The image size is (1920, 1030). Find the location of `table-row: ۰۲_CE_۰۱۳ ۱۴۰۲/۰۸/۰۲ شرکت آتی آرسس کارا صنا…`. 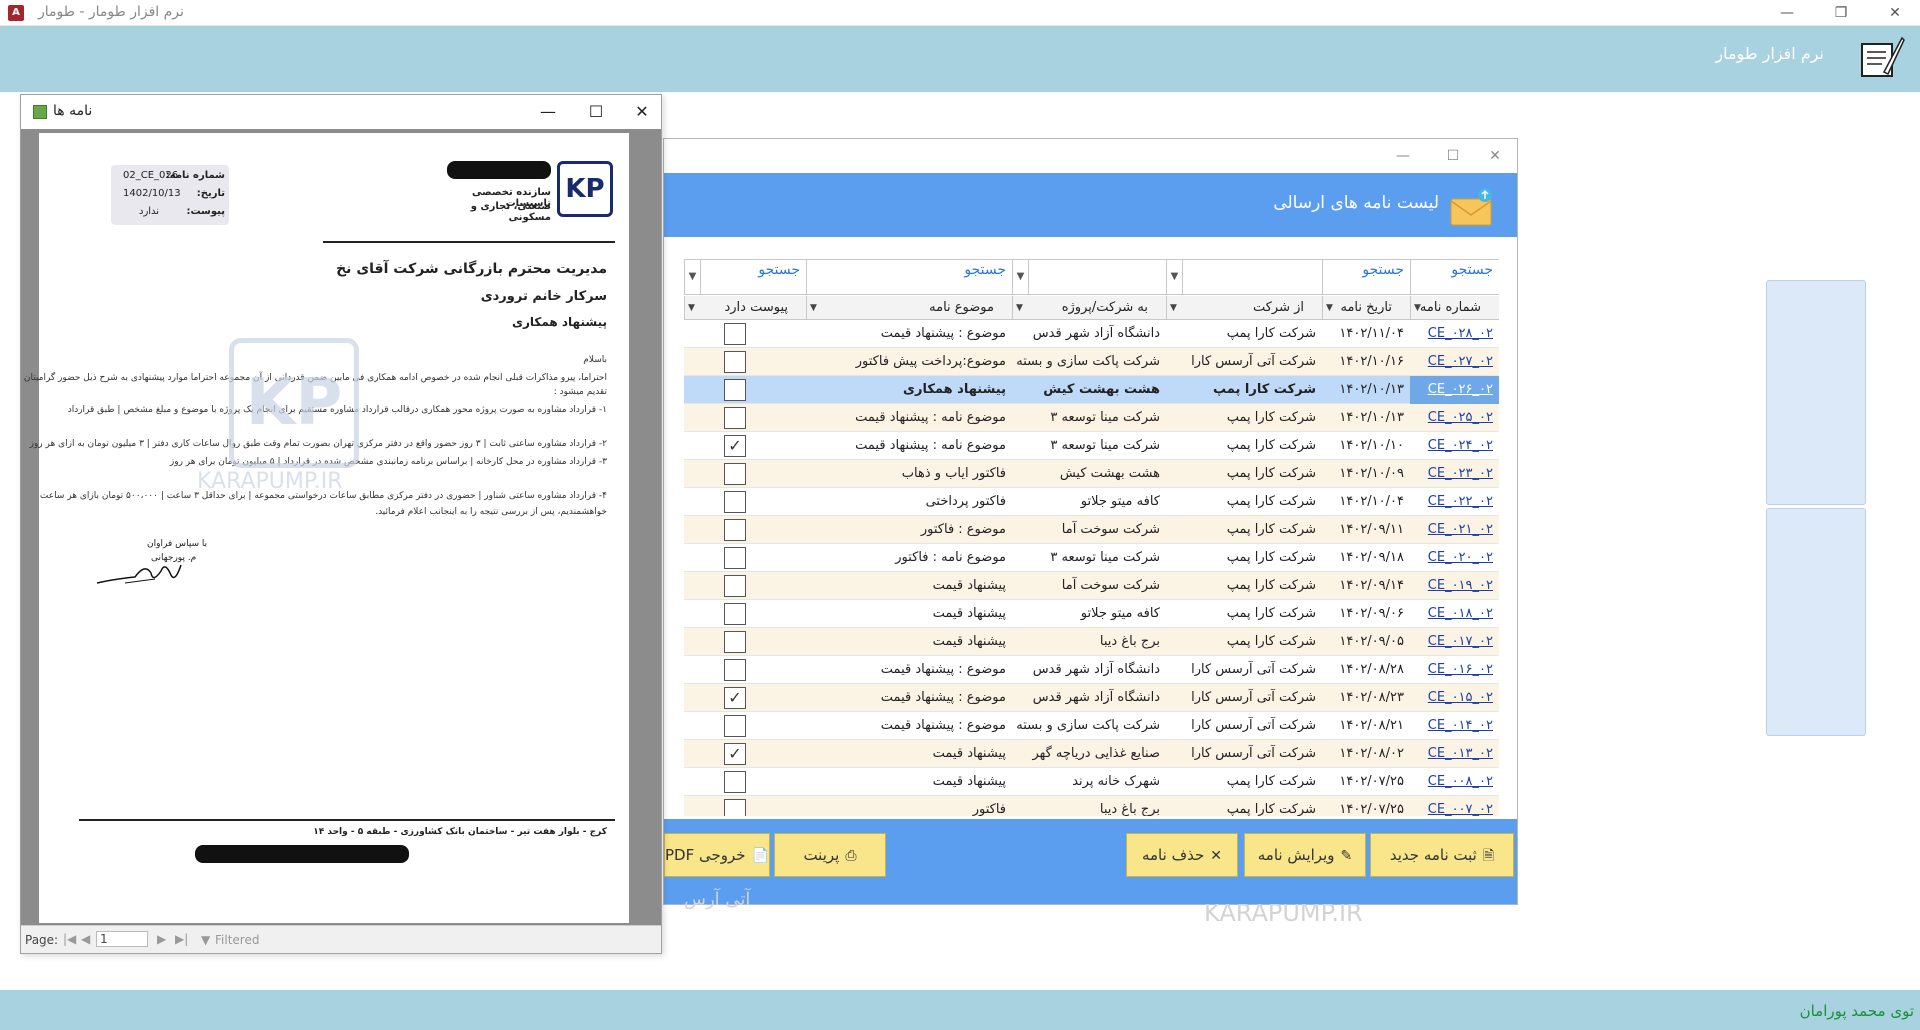

table-row: ۰۲_CE_۰۱۳ ۱۴۰۲/۰۸/۰۲ شرکت آتی آرسس کارا صنا… is located at coordinates (1091, 754).